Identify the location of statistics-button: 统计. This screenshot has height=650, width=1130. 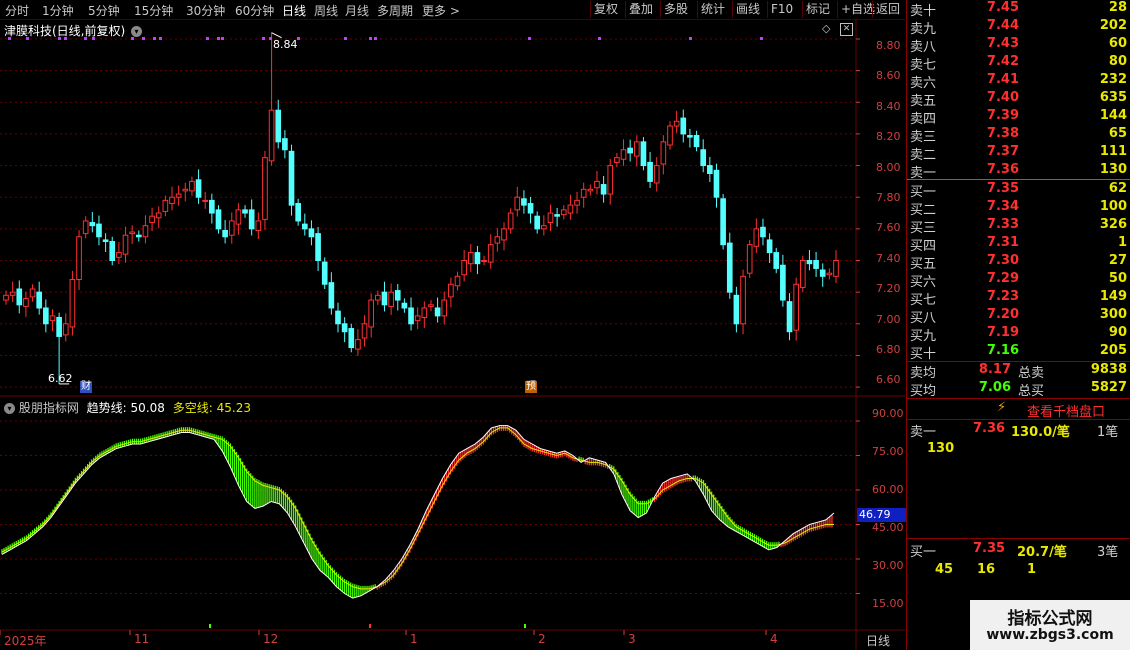
(712, 9).